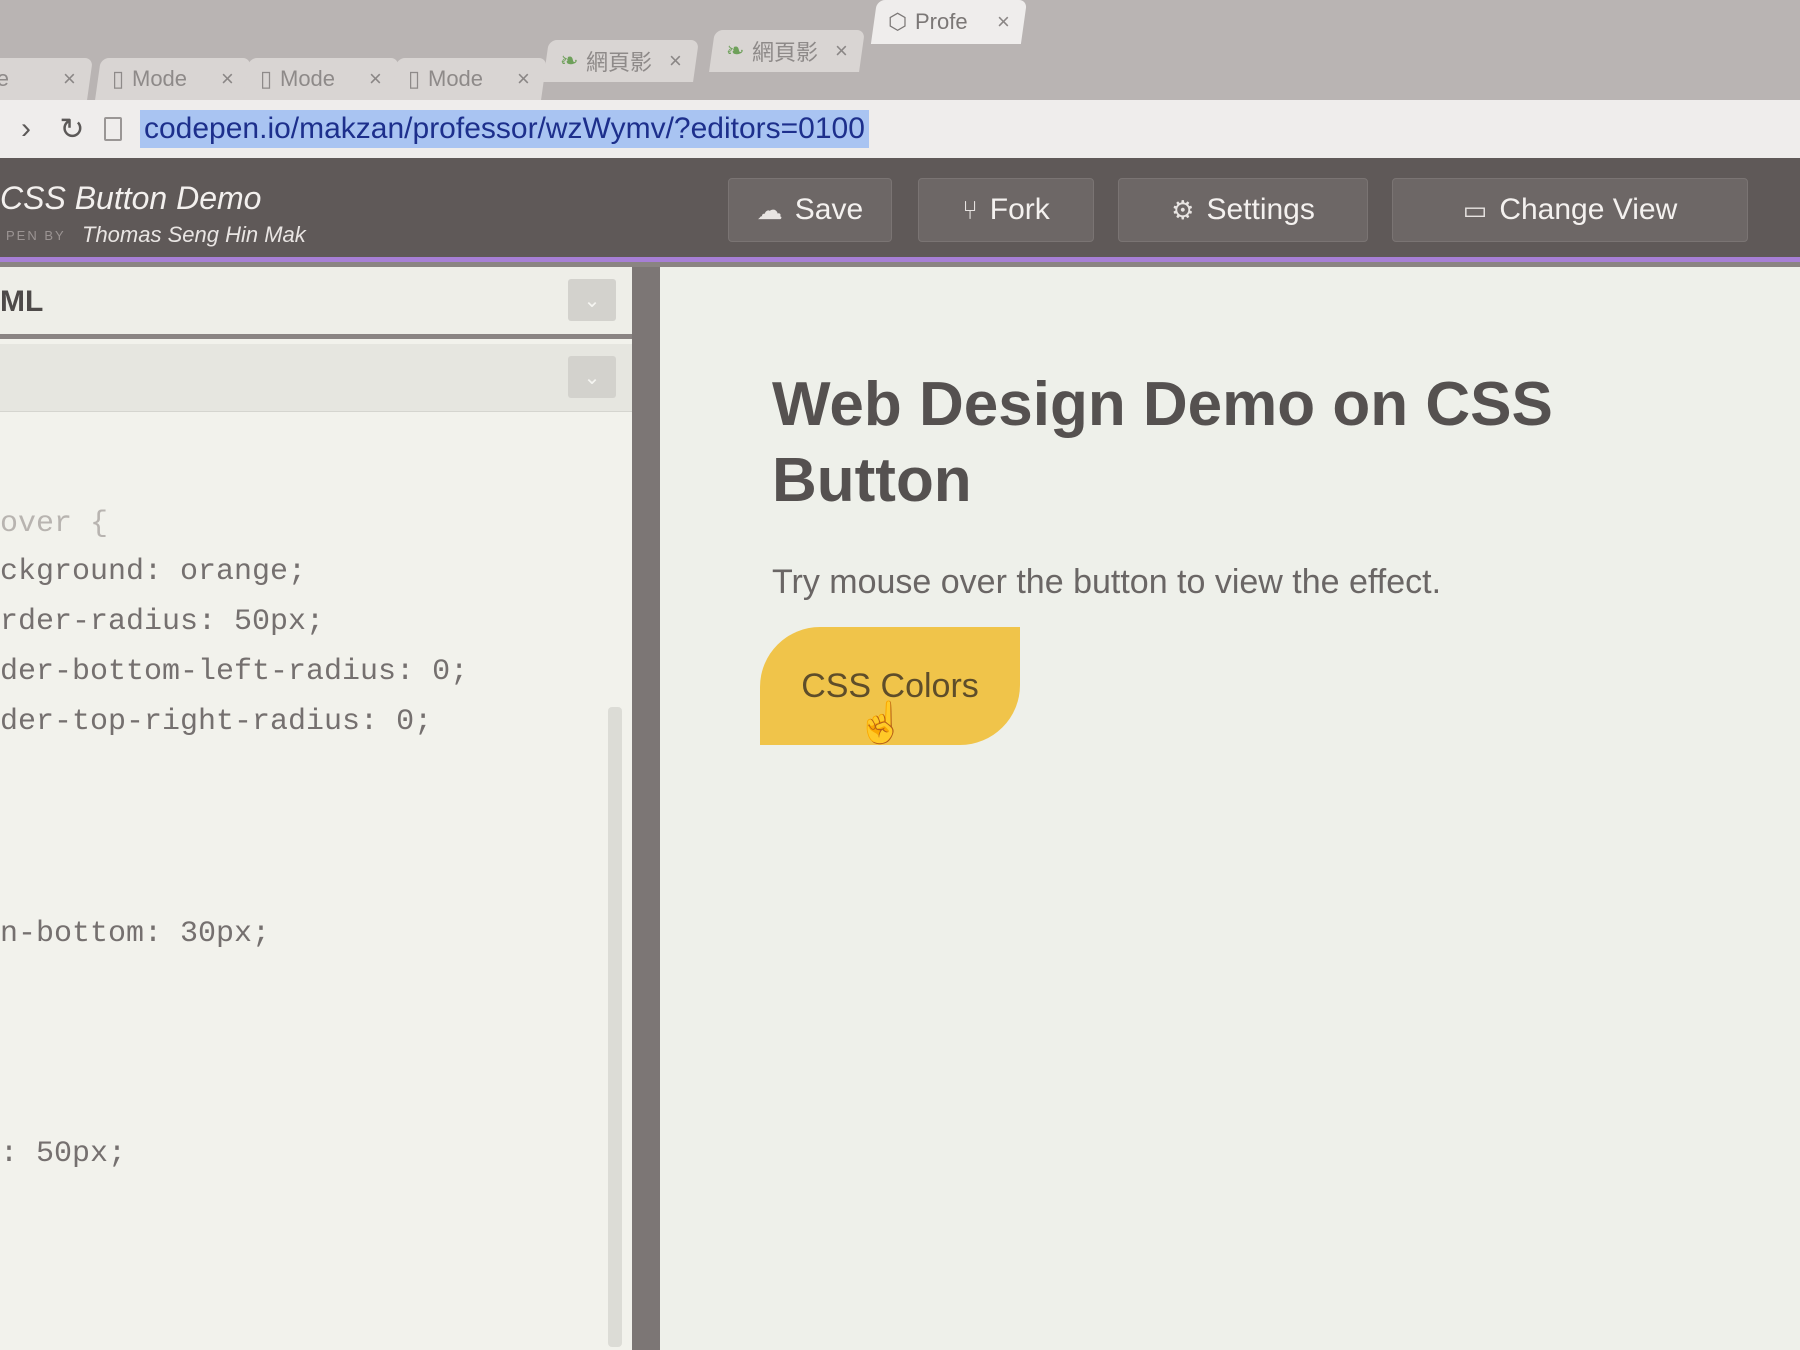 The image size is (1800, 1350). What do you see at coordinates (615, 1027) in the screenshot?
I see `editor-scrollbar` at bounding box center [615, 1027].